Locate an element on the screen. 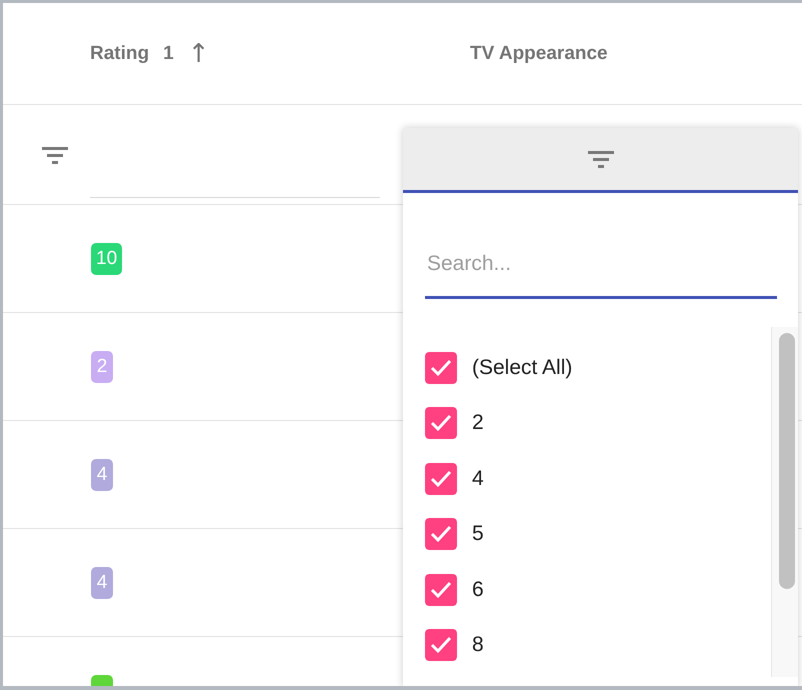 This screenshot has height=690, width=802. column-header: Rating is located at coordinates (120, 53).